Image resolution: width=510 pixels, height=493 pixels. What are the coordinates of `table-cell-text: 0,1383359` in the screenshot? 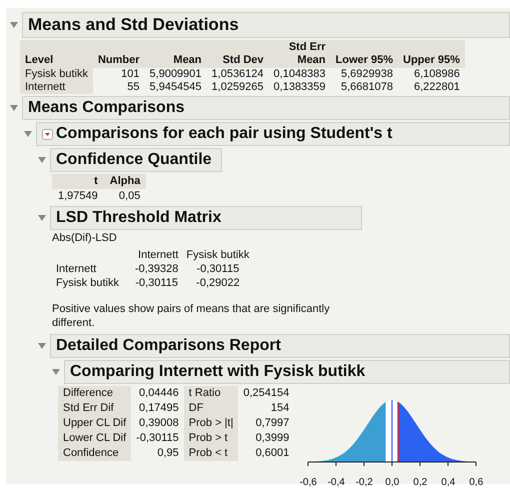 It's located at (299, 87).